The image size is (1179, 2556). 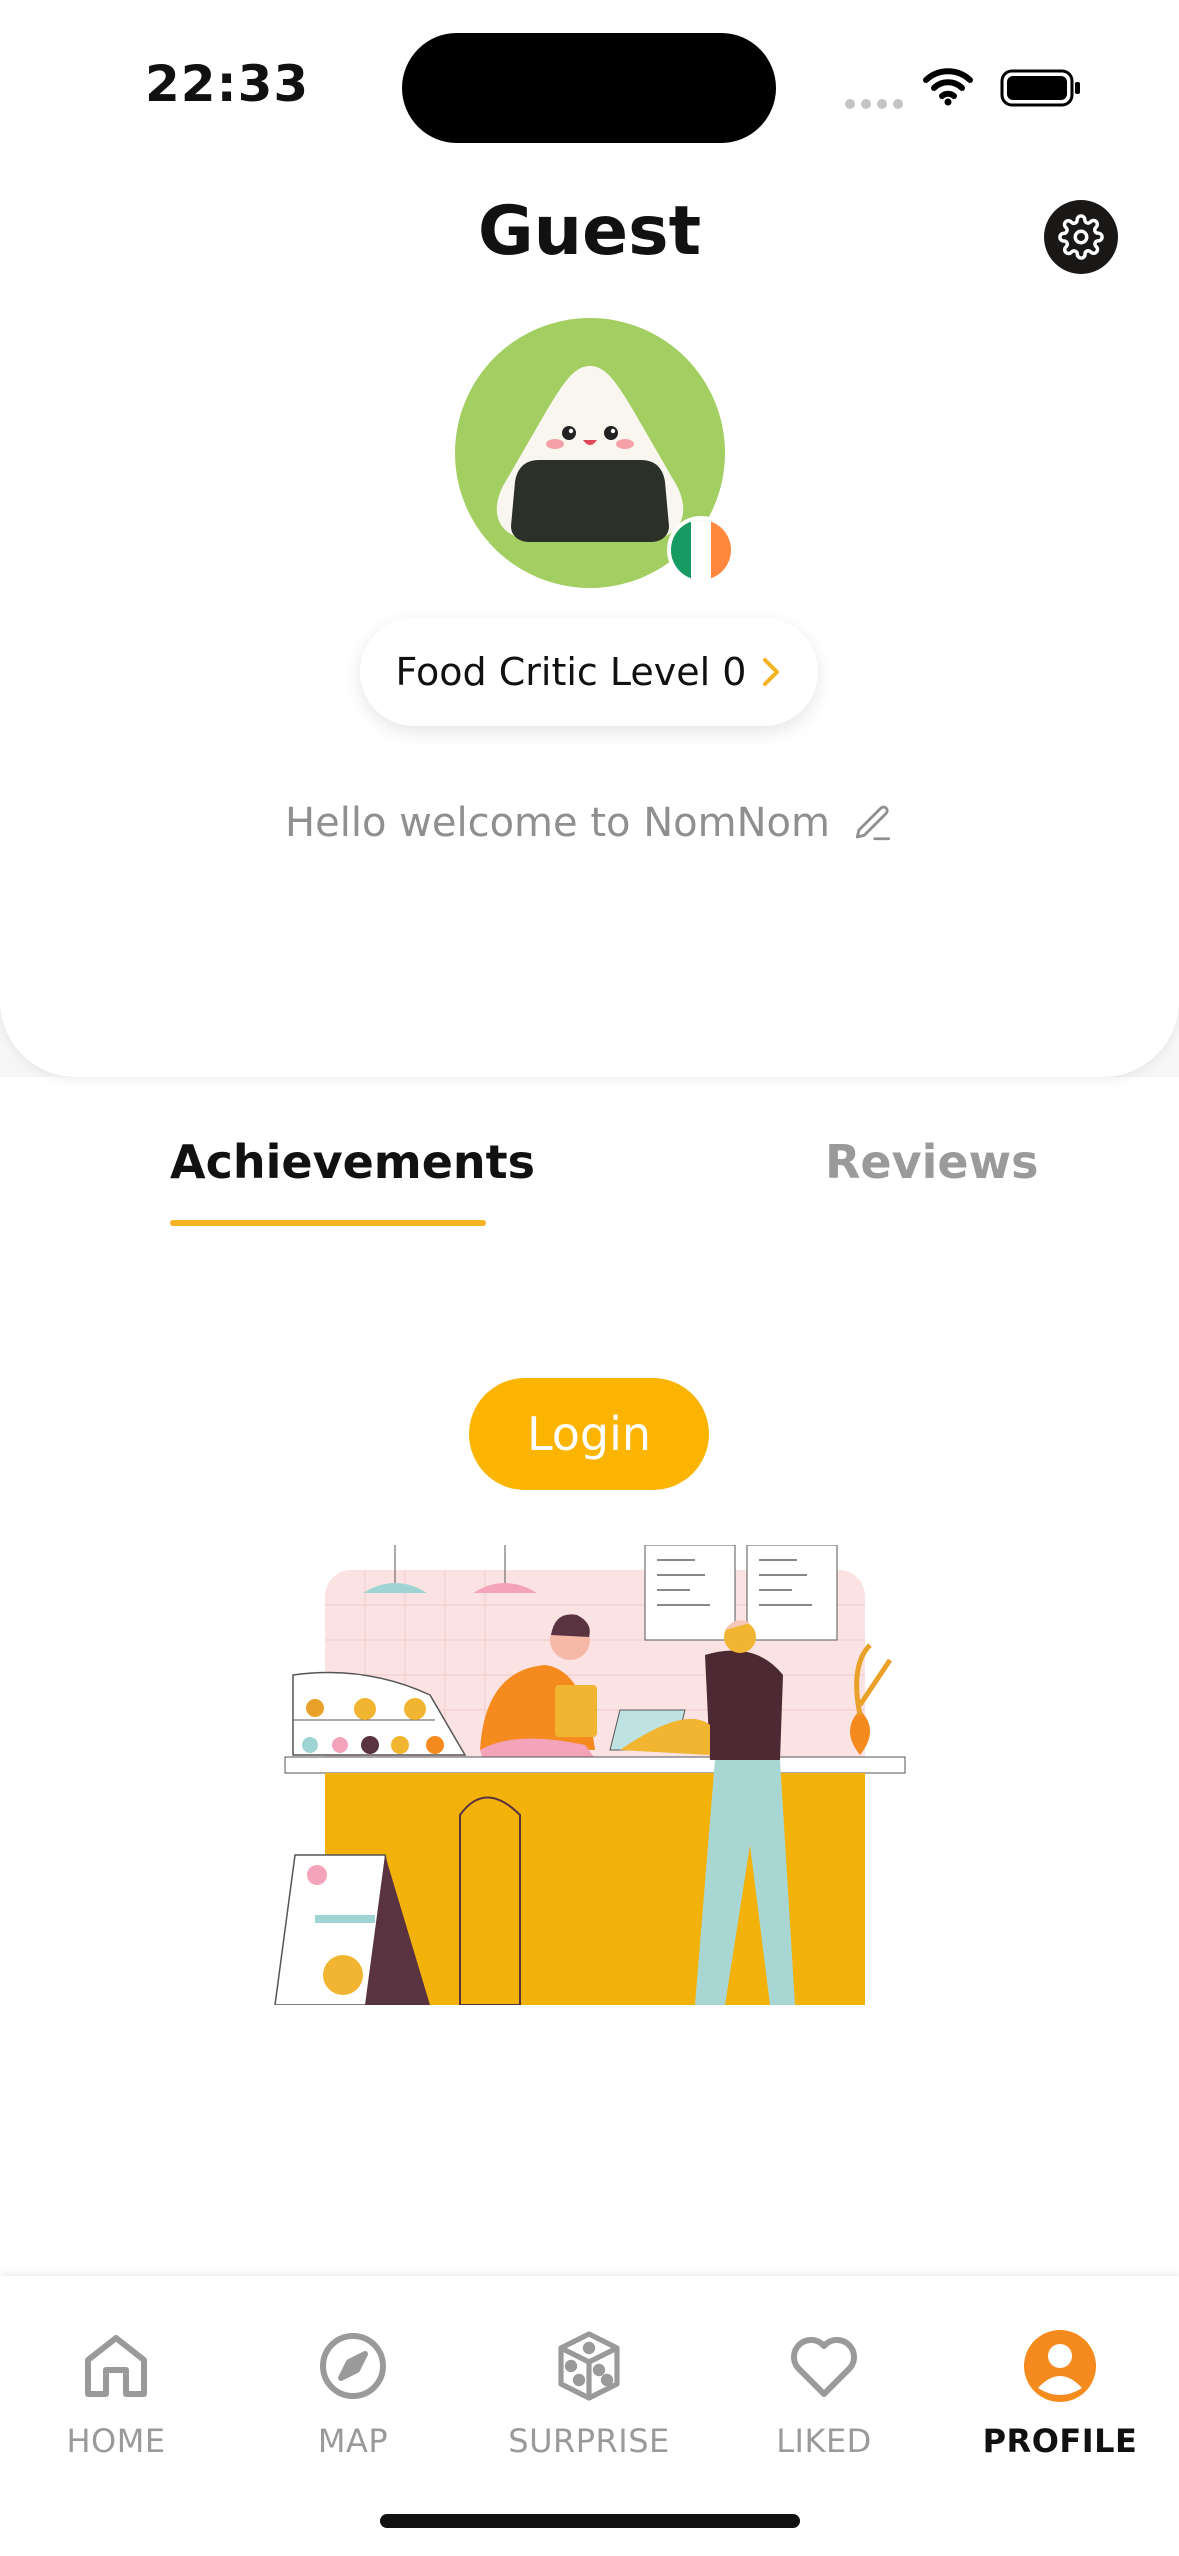 I want to click on nav-profile-label: PROFILE, so click(x=1060, y=2441).